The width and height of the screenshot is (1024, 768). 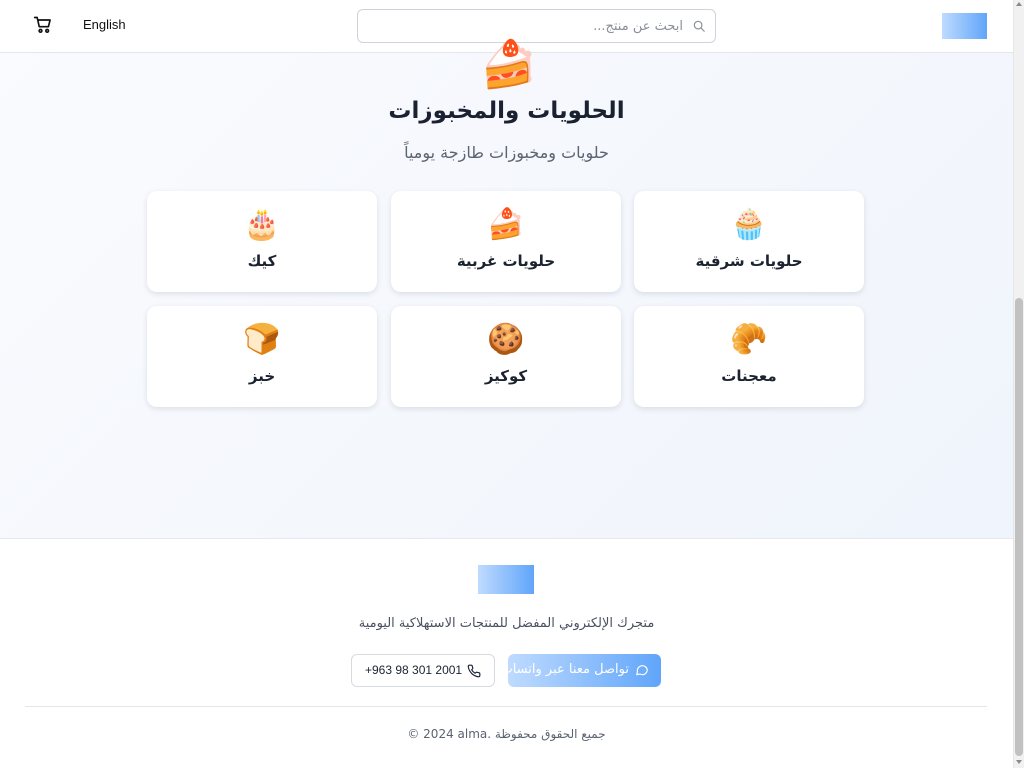 I want to click on category-card-bread: 🍞 خبز, so click(x=262, y=356).